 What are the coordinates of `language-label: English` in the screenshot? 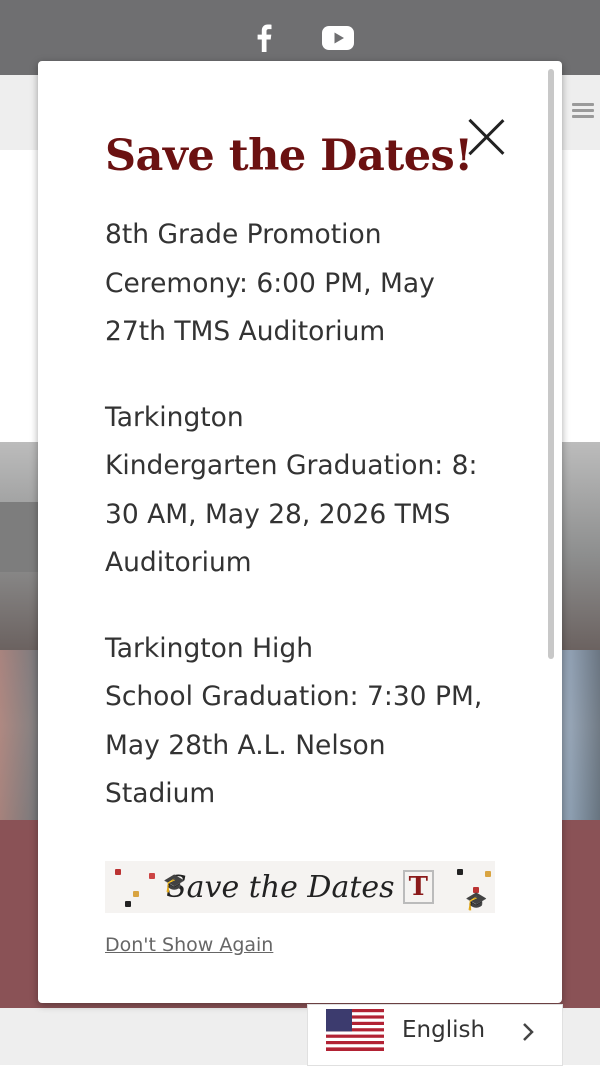 It's located at (444, 1030).